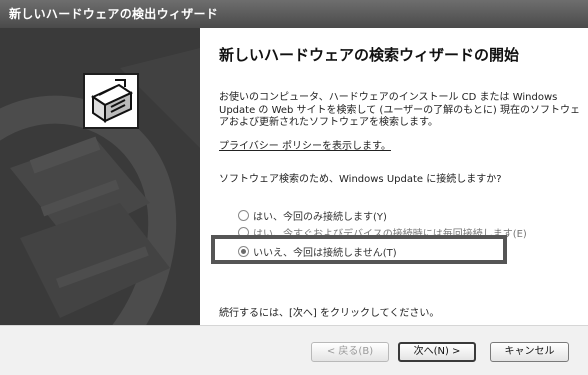  Describe the element at coordinates (350, 352) in the screenshot. I see `back-button: < 戻る(B)` at that location.